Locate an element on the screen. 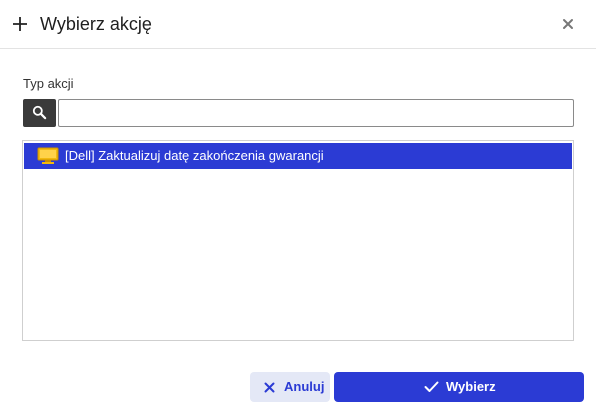 This screenshot has width=596, height=415. cancel-button: Anuluj is located at coordinates (290, 387).